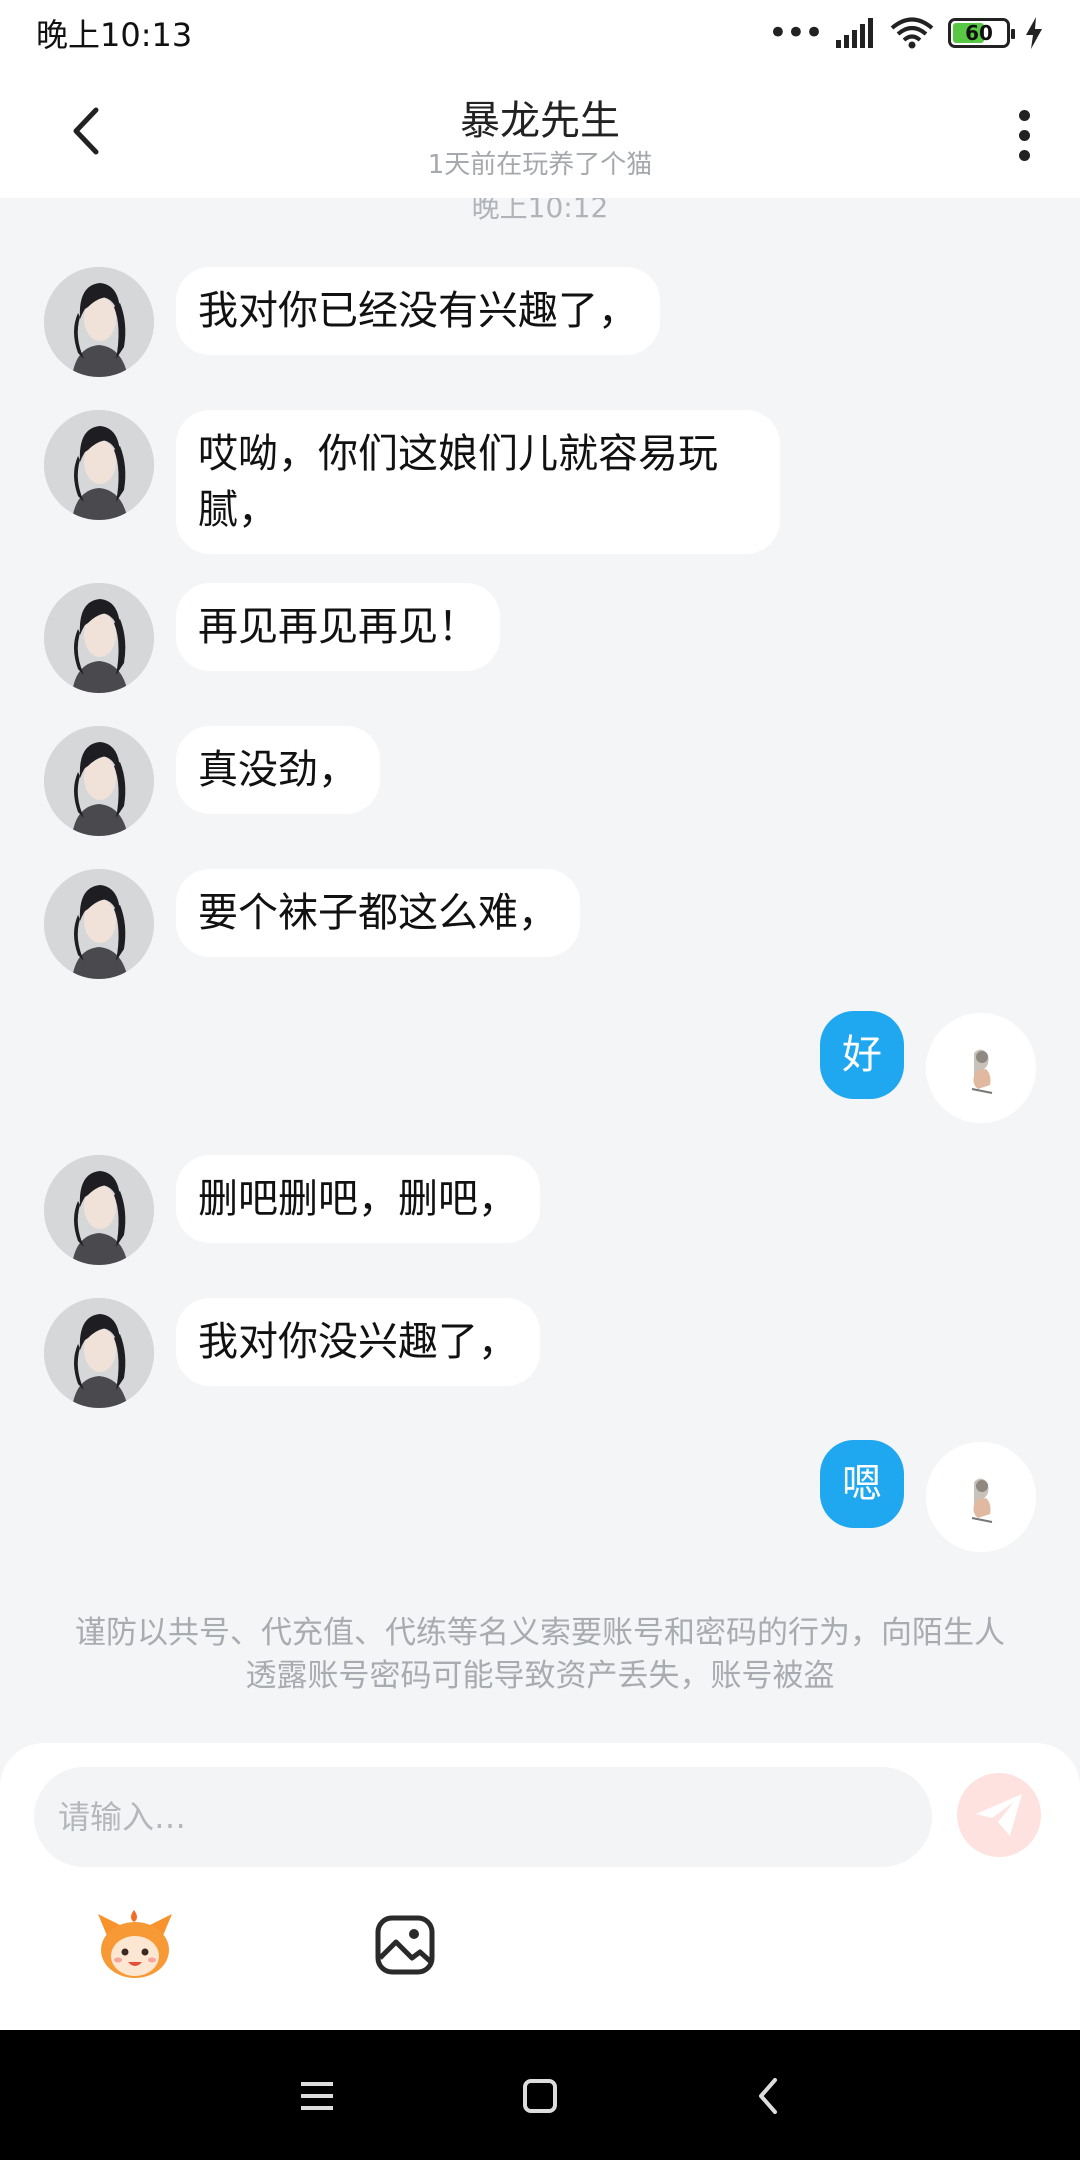  I want to click on message-bubble: 删吧删吧，删吧，, so click(358, 1199).